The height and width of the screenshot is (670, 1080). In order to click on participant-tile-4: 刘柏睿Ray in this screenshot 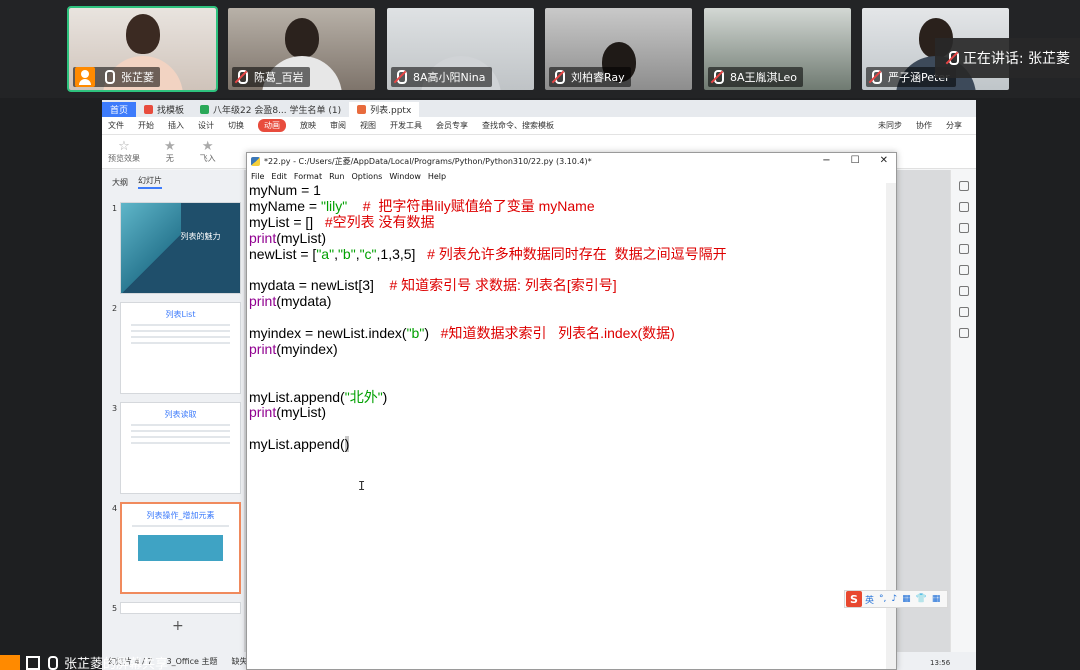, I will do `click(618, 49)`.